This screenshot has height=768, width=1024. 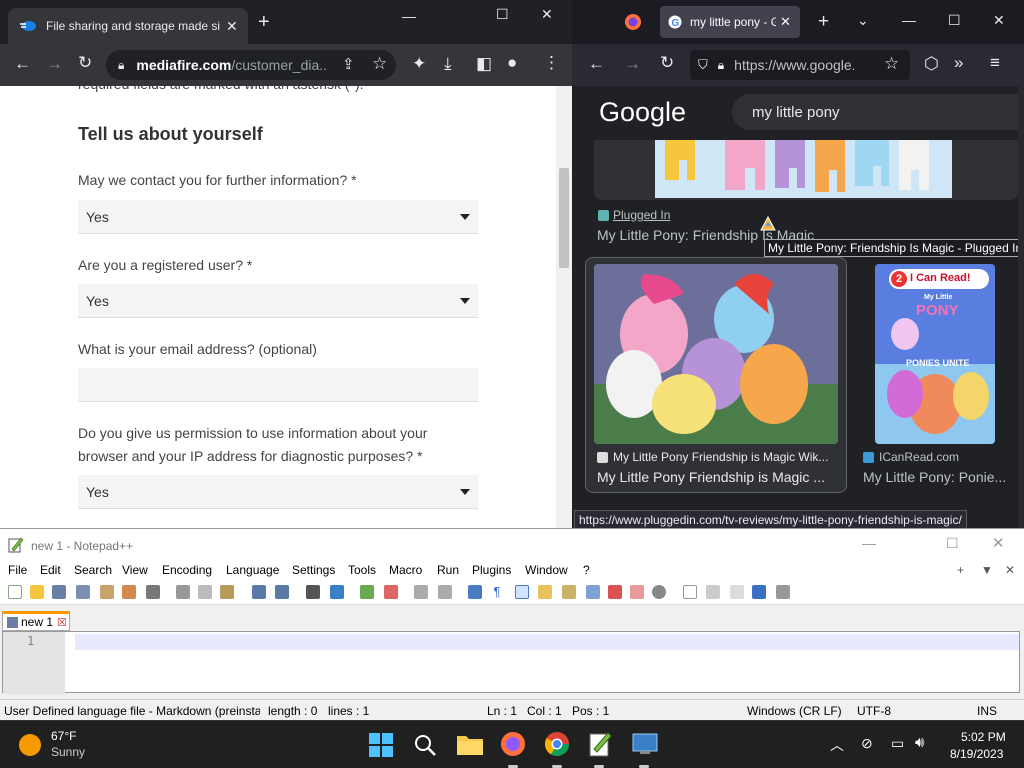 I want to click on results-scrollbar, so click(x=1021, y=307).